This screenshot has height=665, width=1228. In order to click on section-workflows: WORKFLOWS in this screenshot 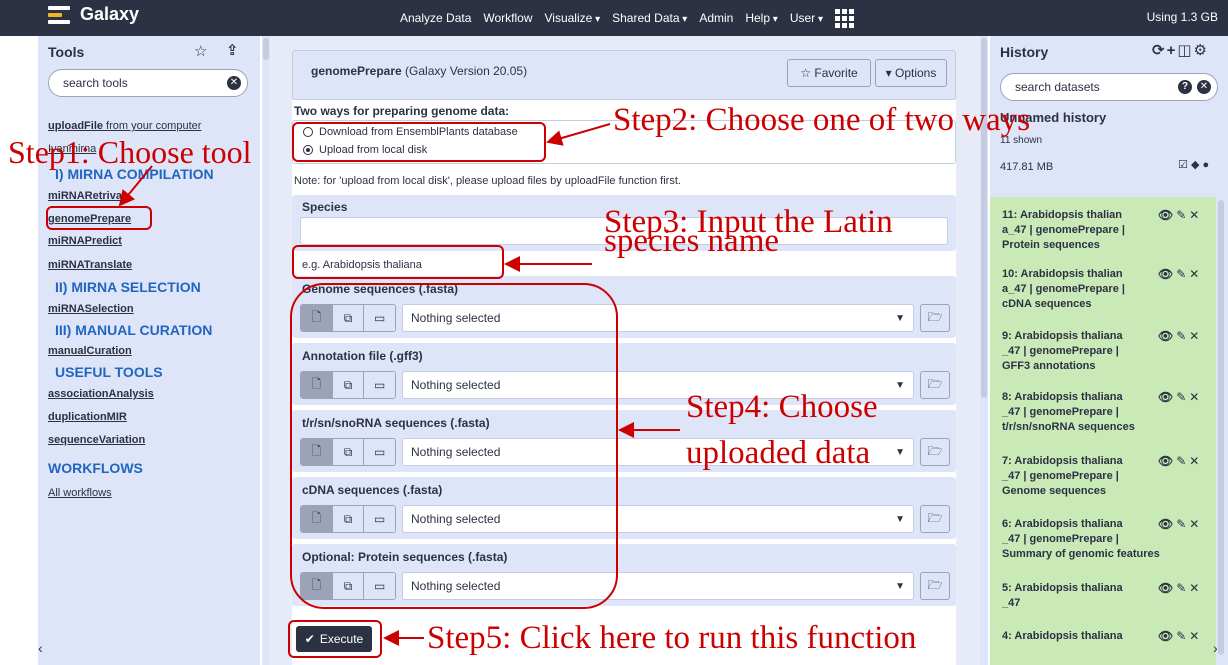, I will do `click(95, 468)`.